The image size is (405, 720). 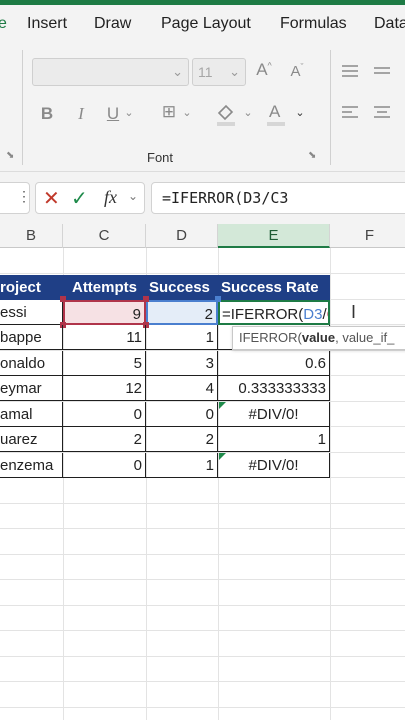 I want to click on column-header-row: B C D E F, so click(x=202, y=236).